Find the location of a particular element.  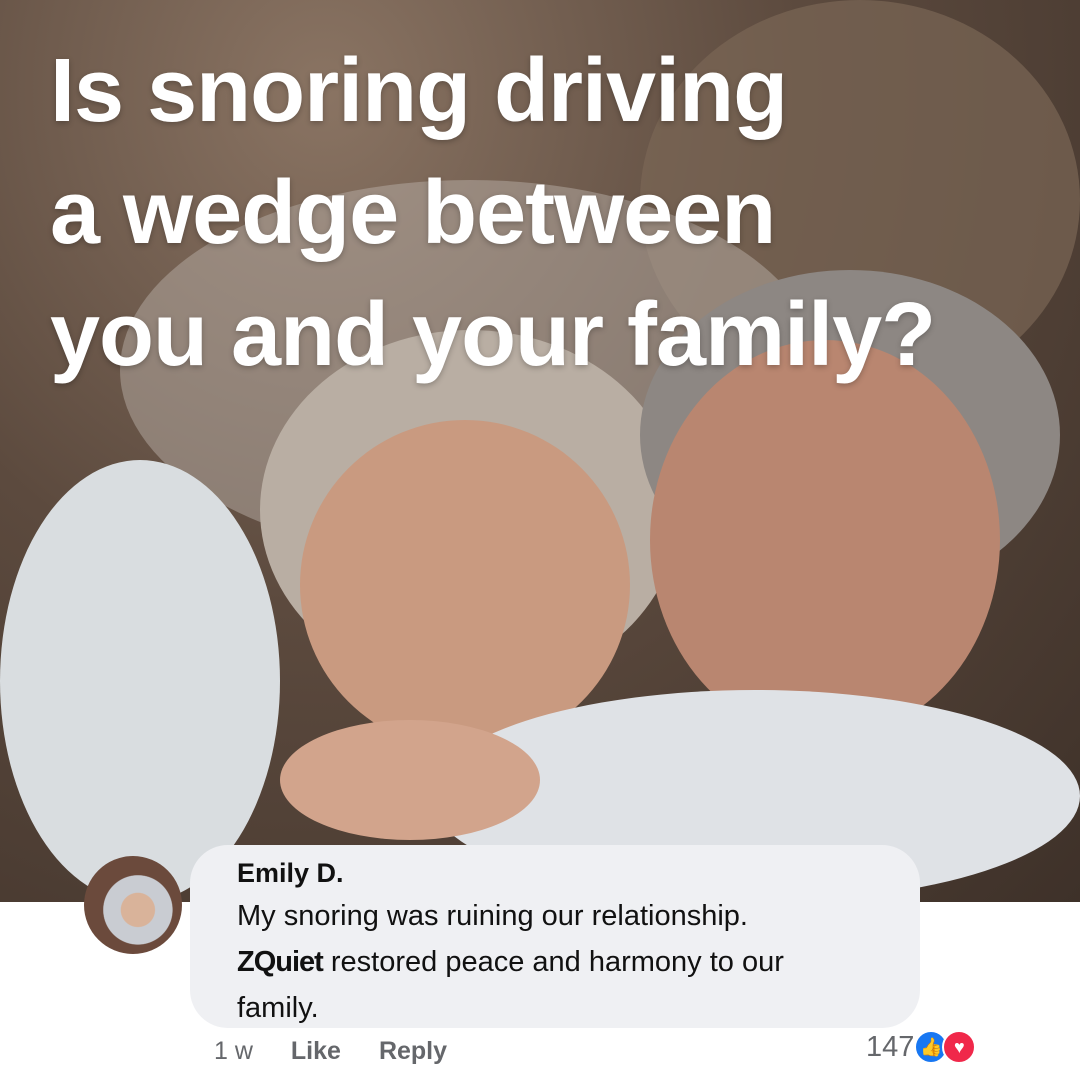

comment-text: family. is located at coordinates (278, 1008).